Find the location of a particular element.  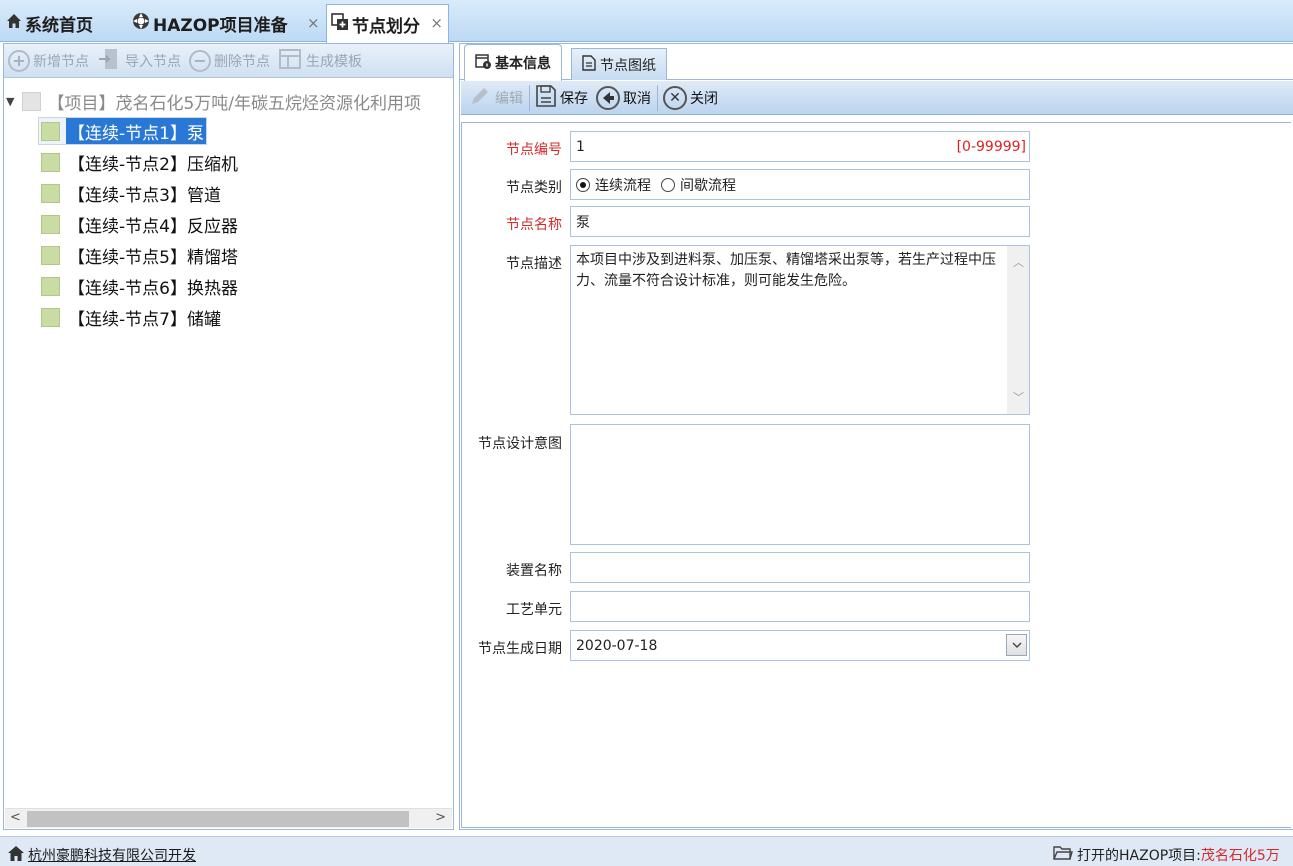

radio-batch: 间歇流程 is located at coordinates (698, 185).